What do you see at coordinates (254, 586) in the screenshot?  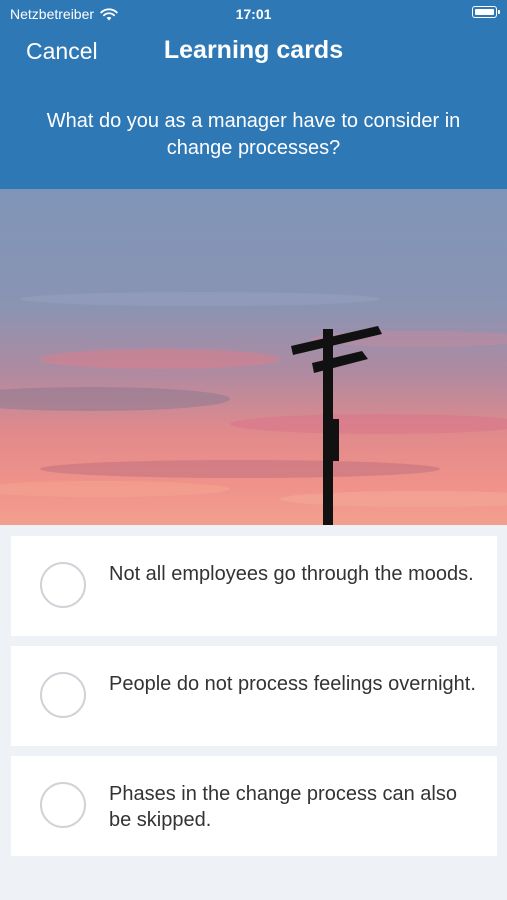 I see `answer-option: Not all employees go through the moods.` at bounding box center [254, 586].